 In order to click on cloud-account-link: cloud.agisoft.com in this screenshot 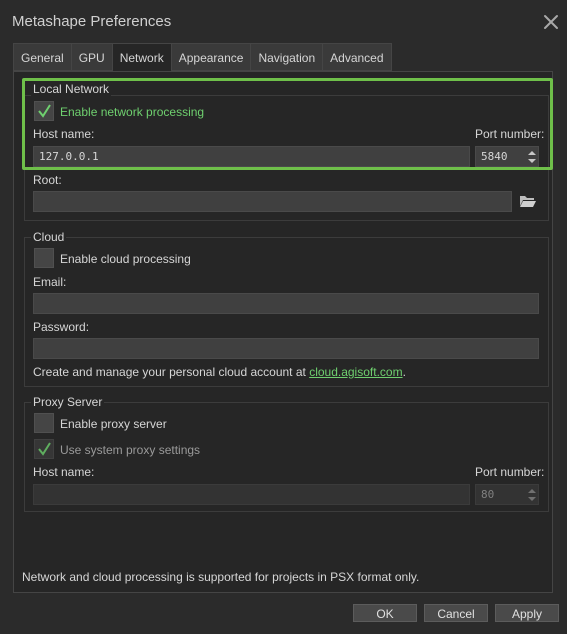, I will do `click(355, 372)`.